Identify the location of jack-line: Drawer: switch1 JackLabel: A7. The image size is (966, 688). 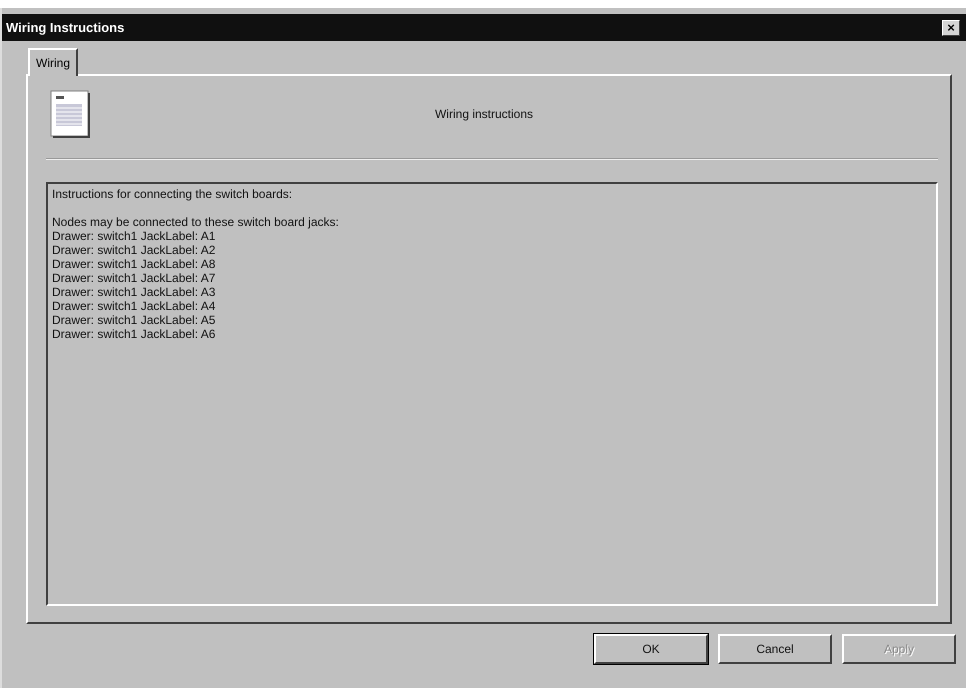
(134, 278).